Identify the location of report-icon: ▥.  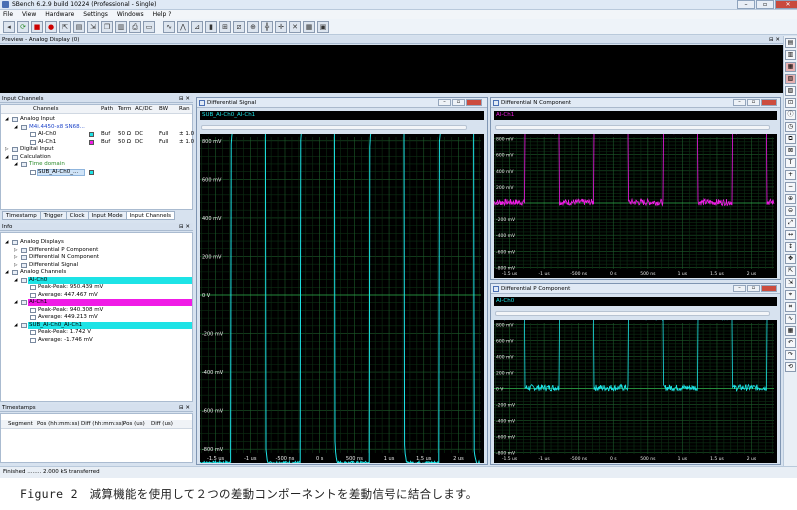
(121, 26).